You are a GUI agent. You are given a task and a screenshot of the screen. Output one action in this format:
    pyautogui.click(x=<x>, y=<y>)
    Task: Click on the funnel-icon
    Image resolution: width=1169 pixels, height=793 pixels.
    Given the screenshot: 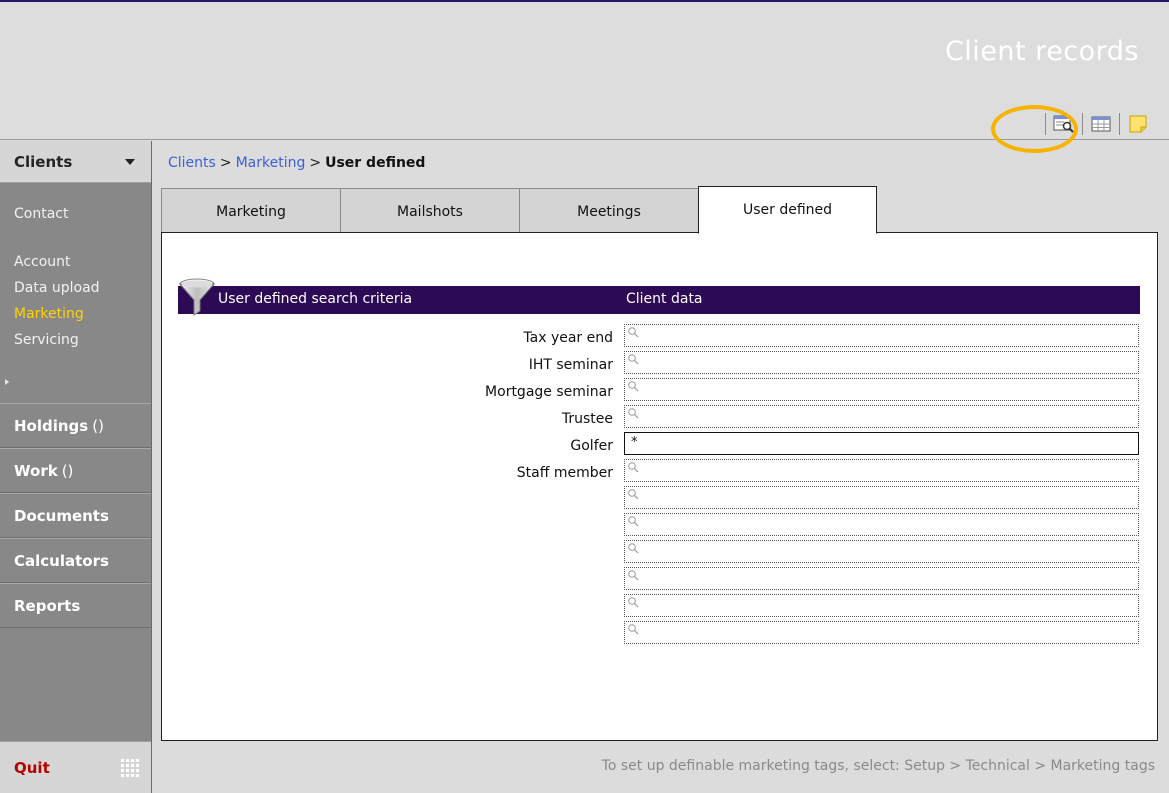 What is the action you would take?
    pyautogui.click(x=197, y=300)
    